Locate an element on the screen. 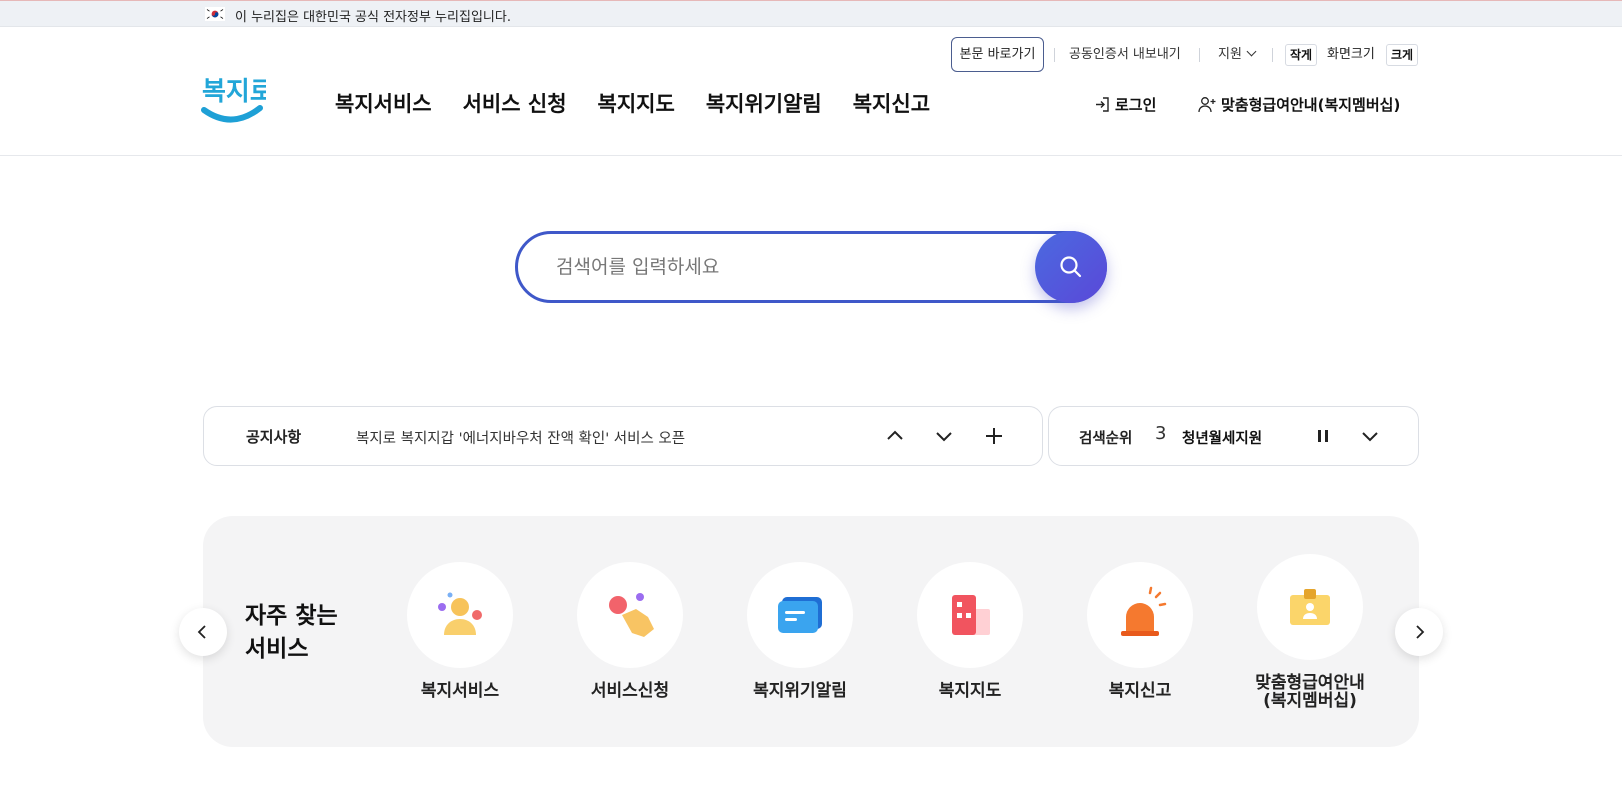 The width and height of the screenshot is (1622, 804). search-rank-bar: 검색순위 3 청년월세지원 is located at coordinates (1233, 436).